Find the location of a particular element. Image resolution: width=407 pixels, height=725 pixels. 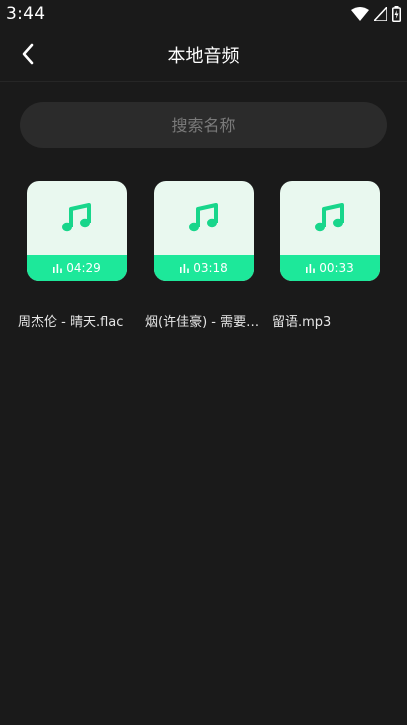

duration-bar: 03:18 is located at coordinates (204, 268).